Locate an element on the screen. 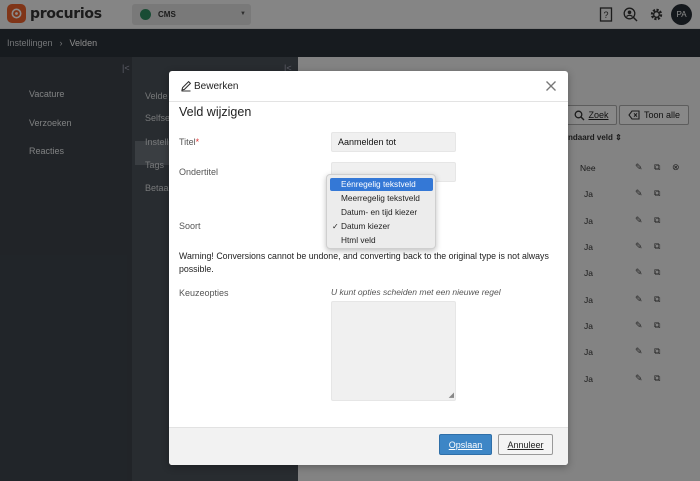 The height and width of the screenshot is (481, 700). dialog-title: Veld wijzigen is located at coordinates (215, 112).